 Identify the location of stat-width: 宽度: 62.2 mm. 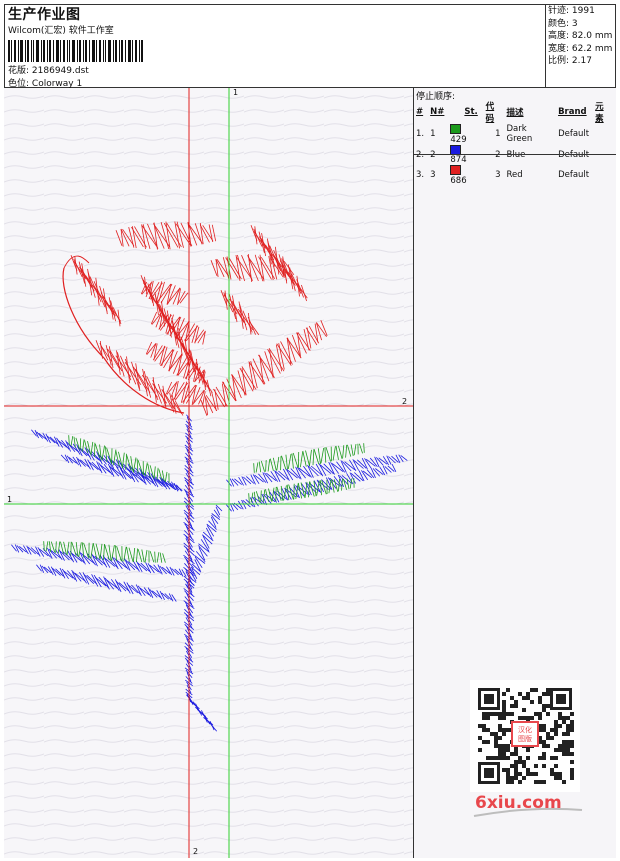
(582, 49).